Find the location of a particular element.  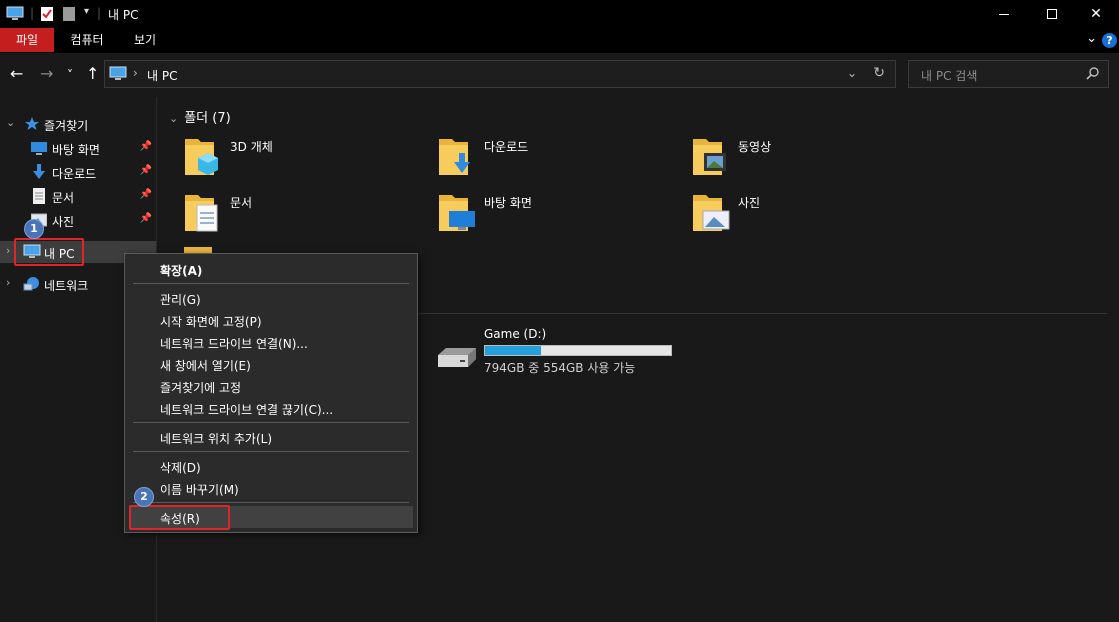

sidebar-item-favorites: ⌄ 즐겨찾기 is located at coordinates (78, 124).